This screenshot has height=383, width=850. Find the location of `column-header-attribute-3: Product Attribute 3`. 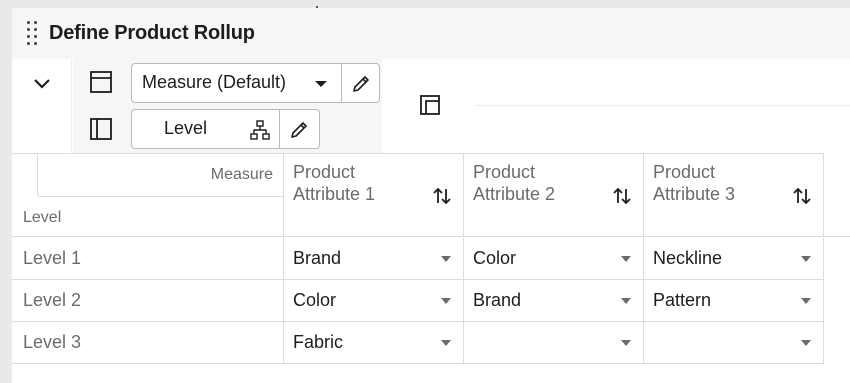

column-header-attribute-3: Product Attribute 3 is located at coordinates (734, 195).